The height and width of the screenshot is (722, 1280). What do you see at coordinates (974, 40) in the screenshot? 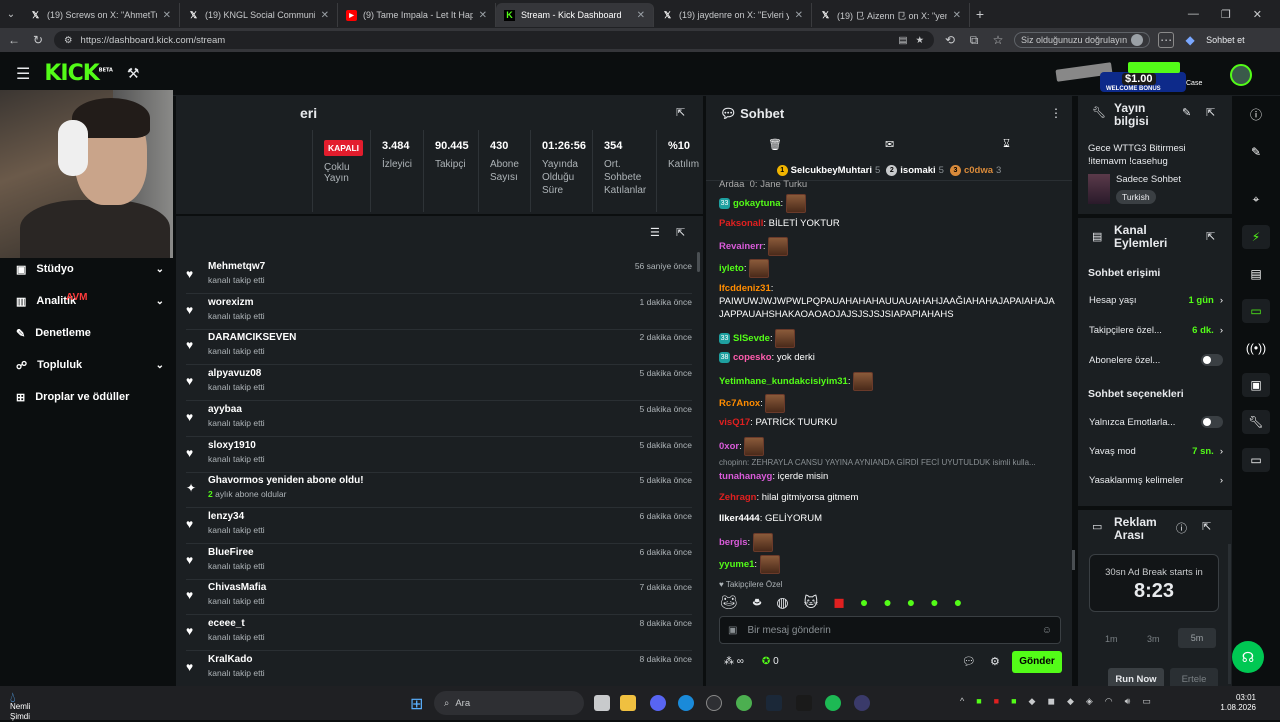
I see `collections-icon: ⧉` at bounding box center [974, 40].